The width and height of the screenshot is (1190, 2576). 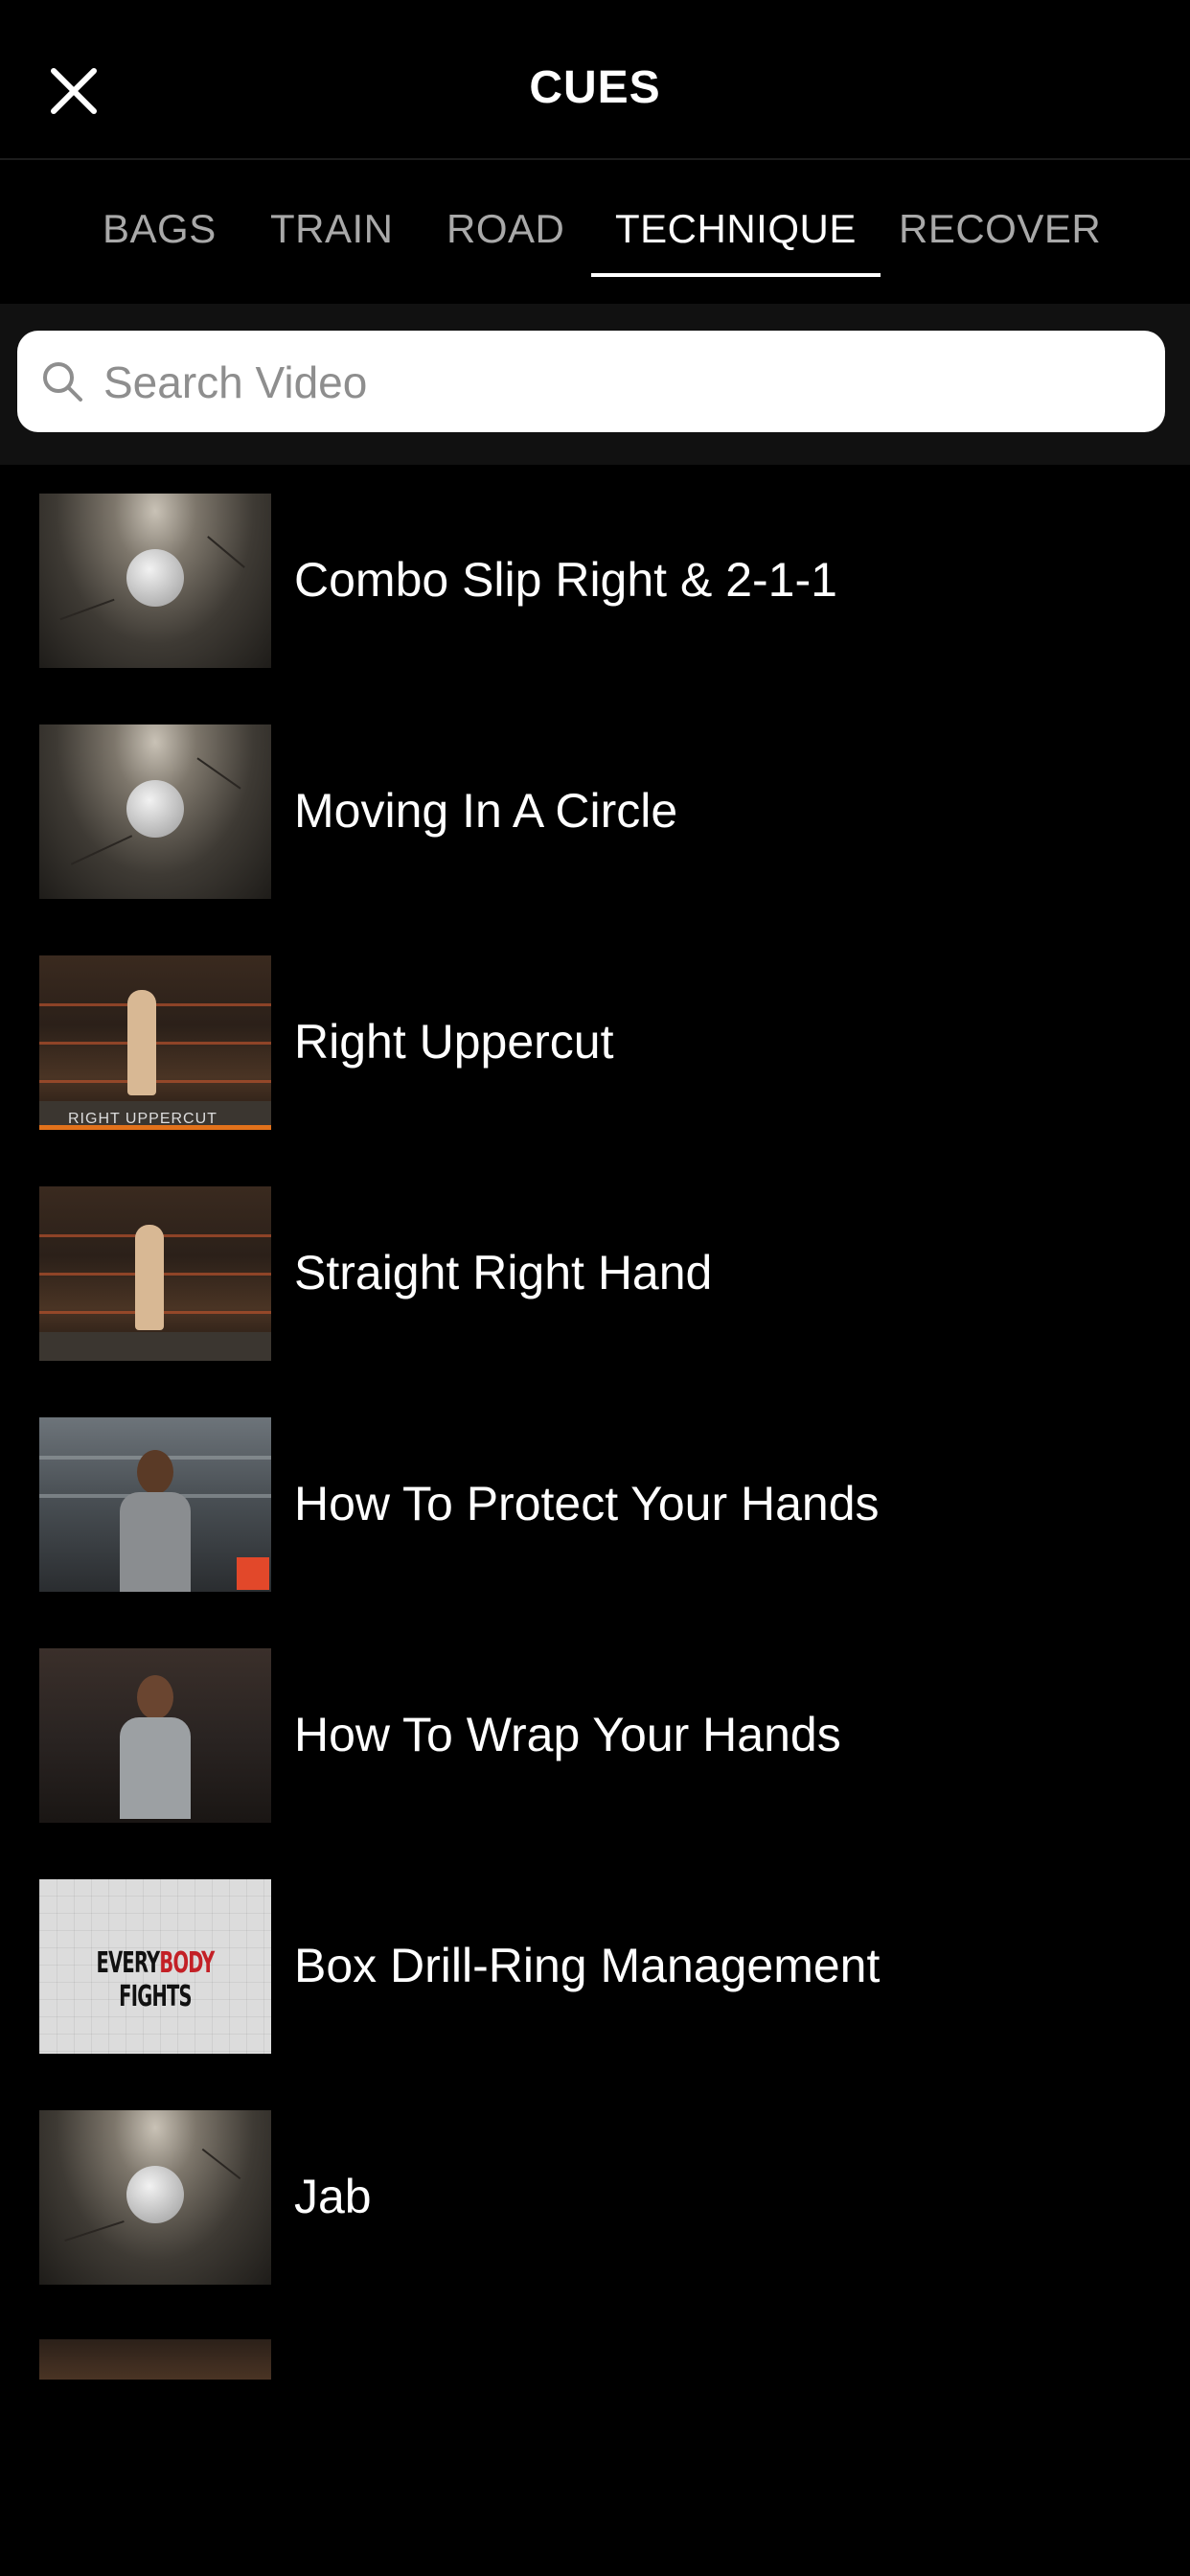 I want to click on video-title: How To Protect Your Hands, so click(x=587, y=1503).